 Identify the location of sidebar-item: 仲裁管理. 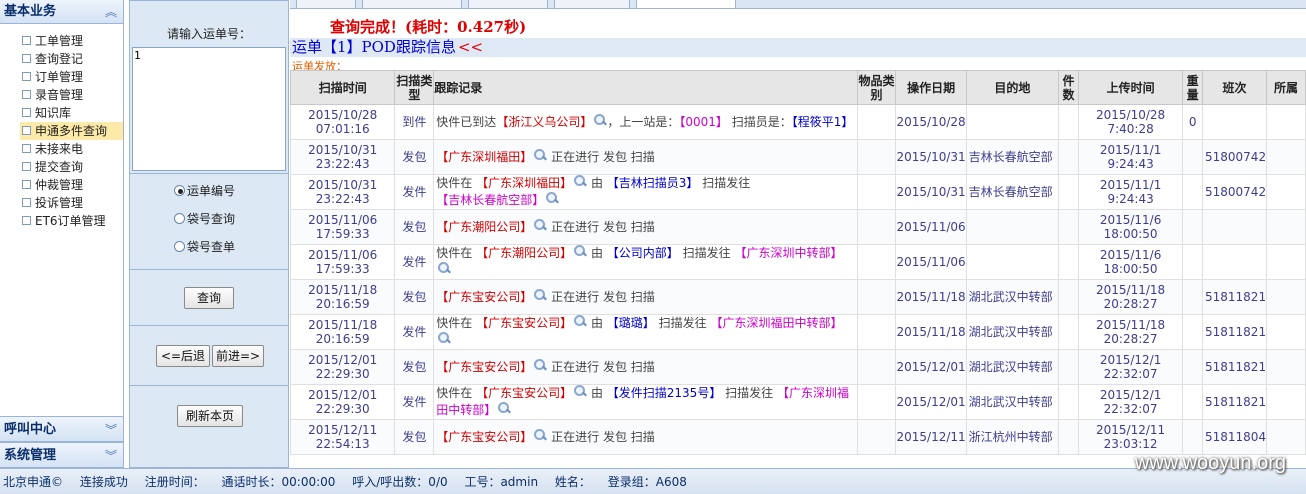
(72, 185).